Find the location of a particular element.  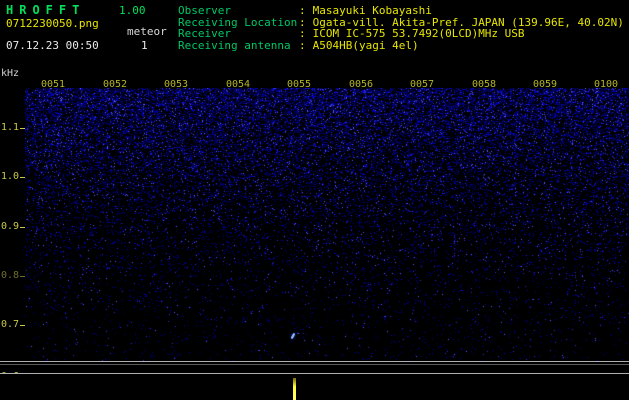

freq-tick-label: 0.7 is located at coordinates (9, 324).